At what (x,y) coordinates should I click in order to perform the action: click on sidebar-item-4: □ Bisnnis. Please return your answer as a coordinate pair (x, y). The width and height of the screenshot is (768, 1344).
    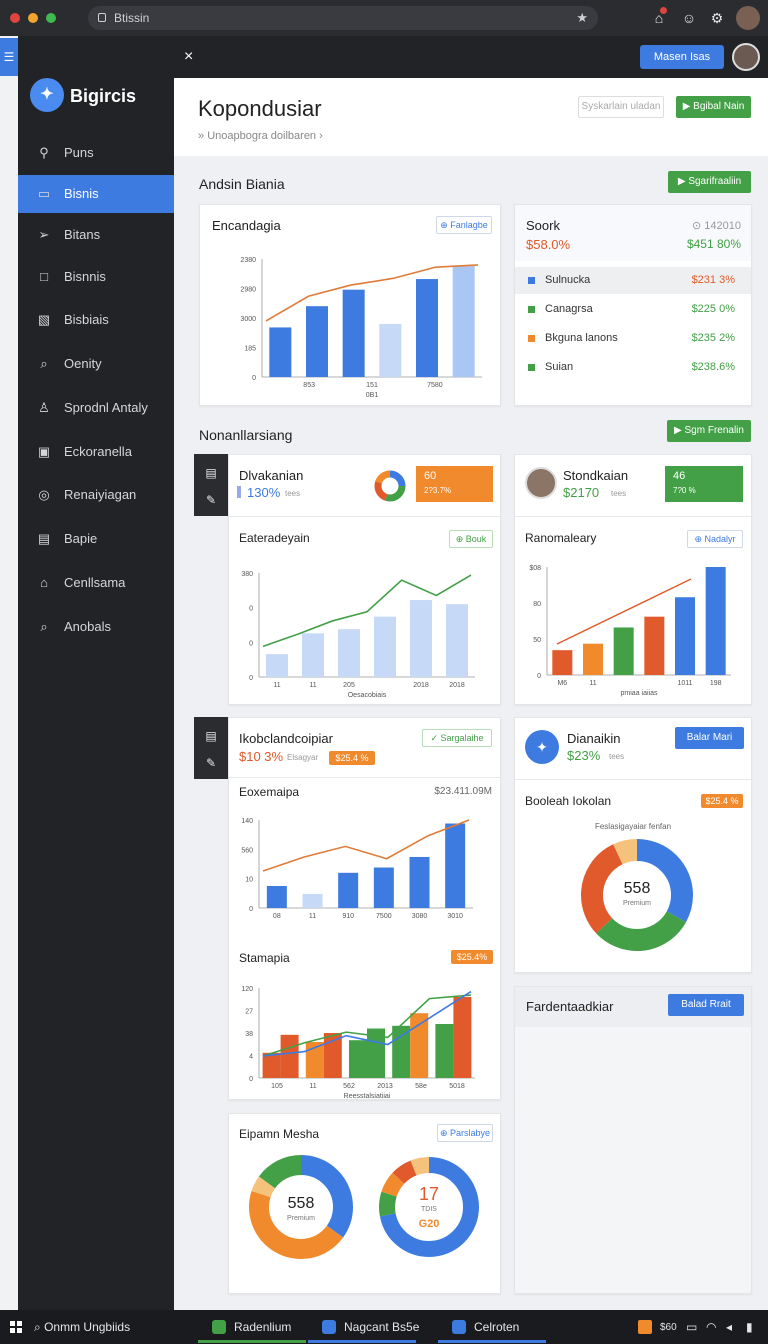
    Looking at the image, I should click on (96, 277).